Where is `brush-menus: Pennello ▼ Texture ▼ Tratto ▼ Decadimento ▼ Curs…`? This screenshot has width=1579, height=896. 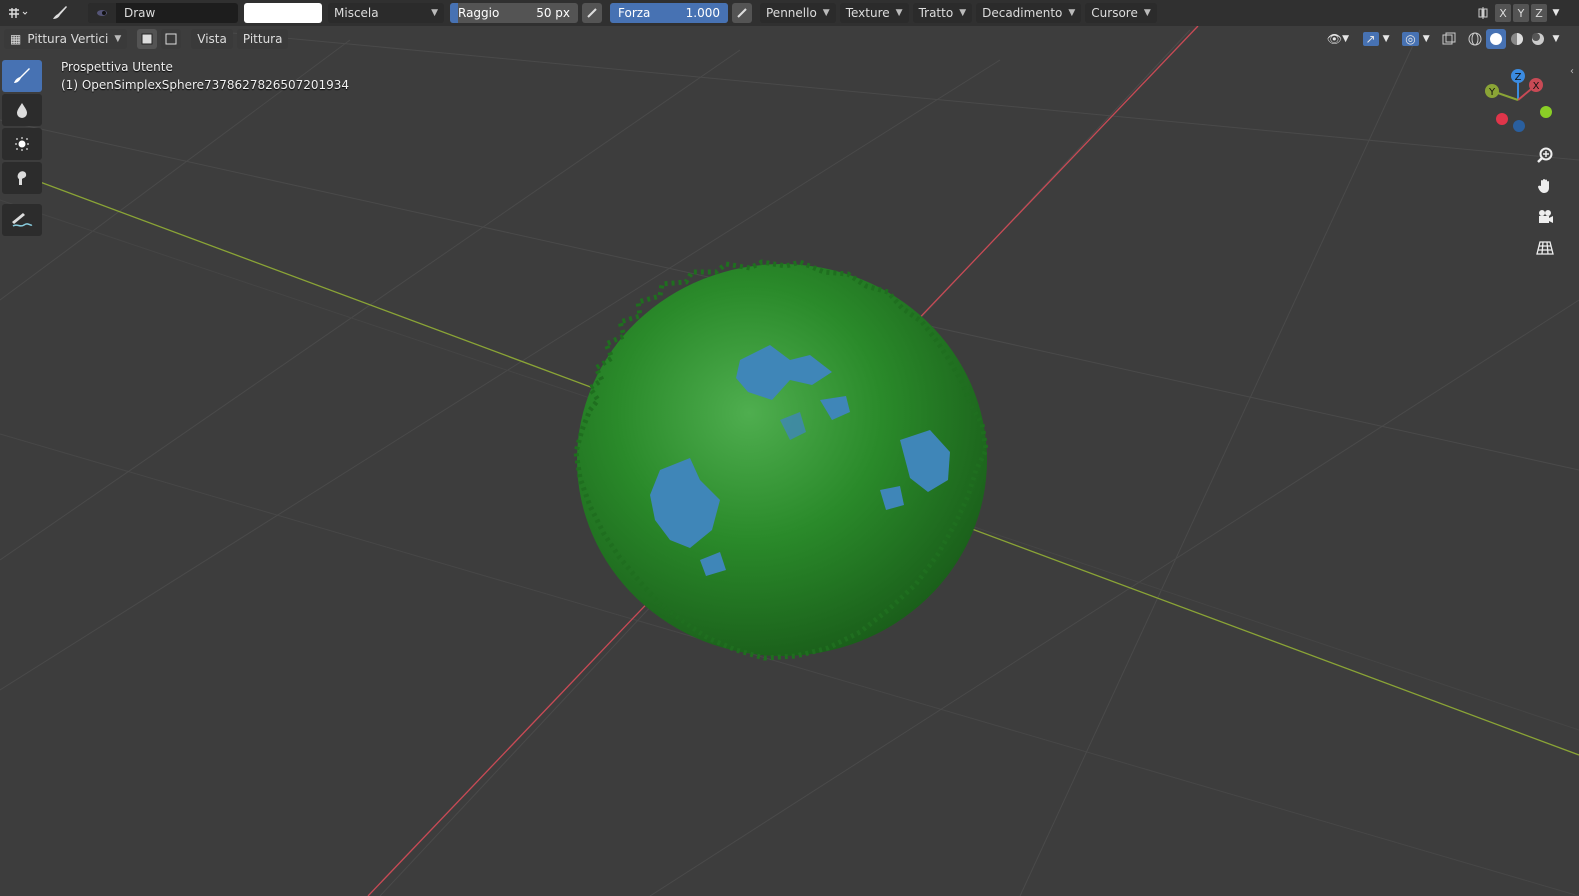 brush-menus: Pennello ▼ Texture ▼ Tratto ▼ Decadimento ▼ Curs… is located at coordinates (958, 13).